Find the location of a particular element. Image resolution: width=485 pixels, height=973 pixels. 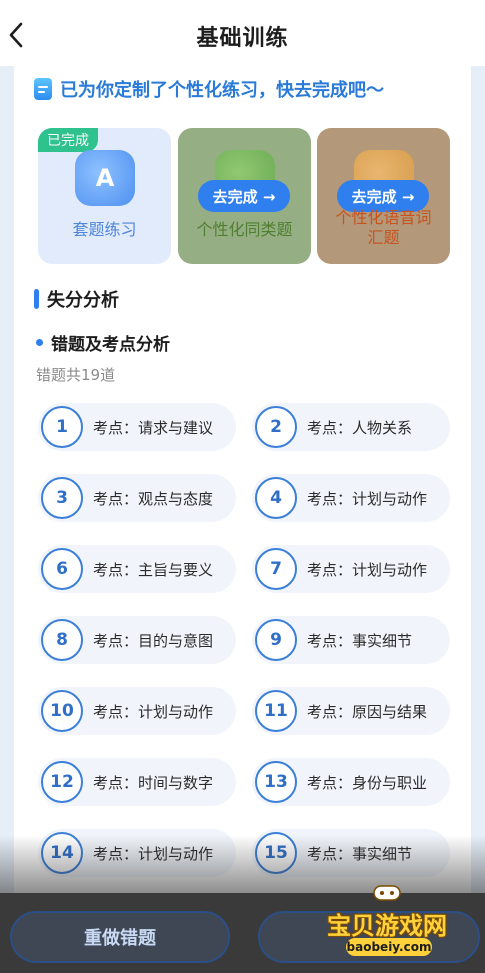

question-number: 10 is located at coordinates (62, 711).